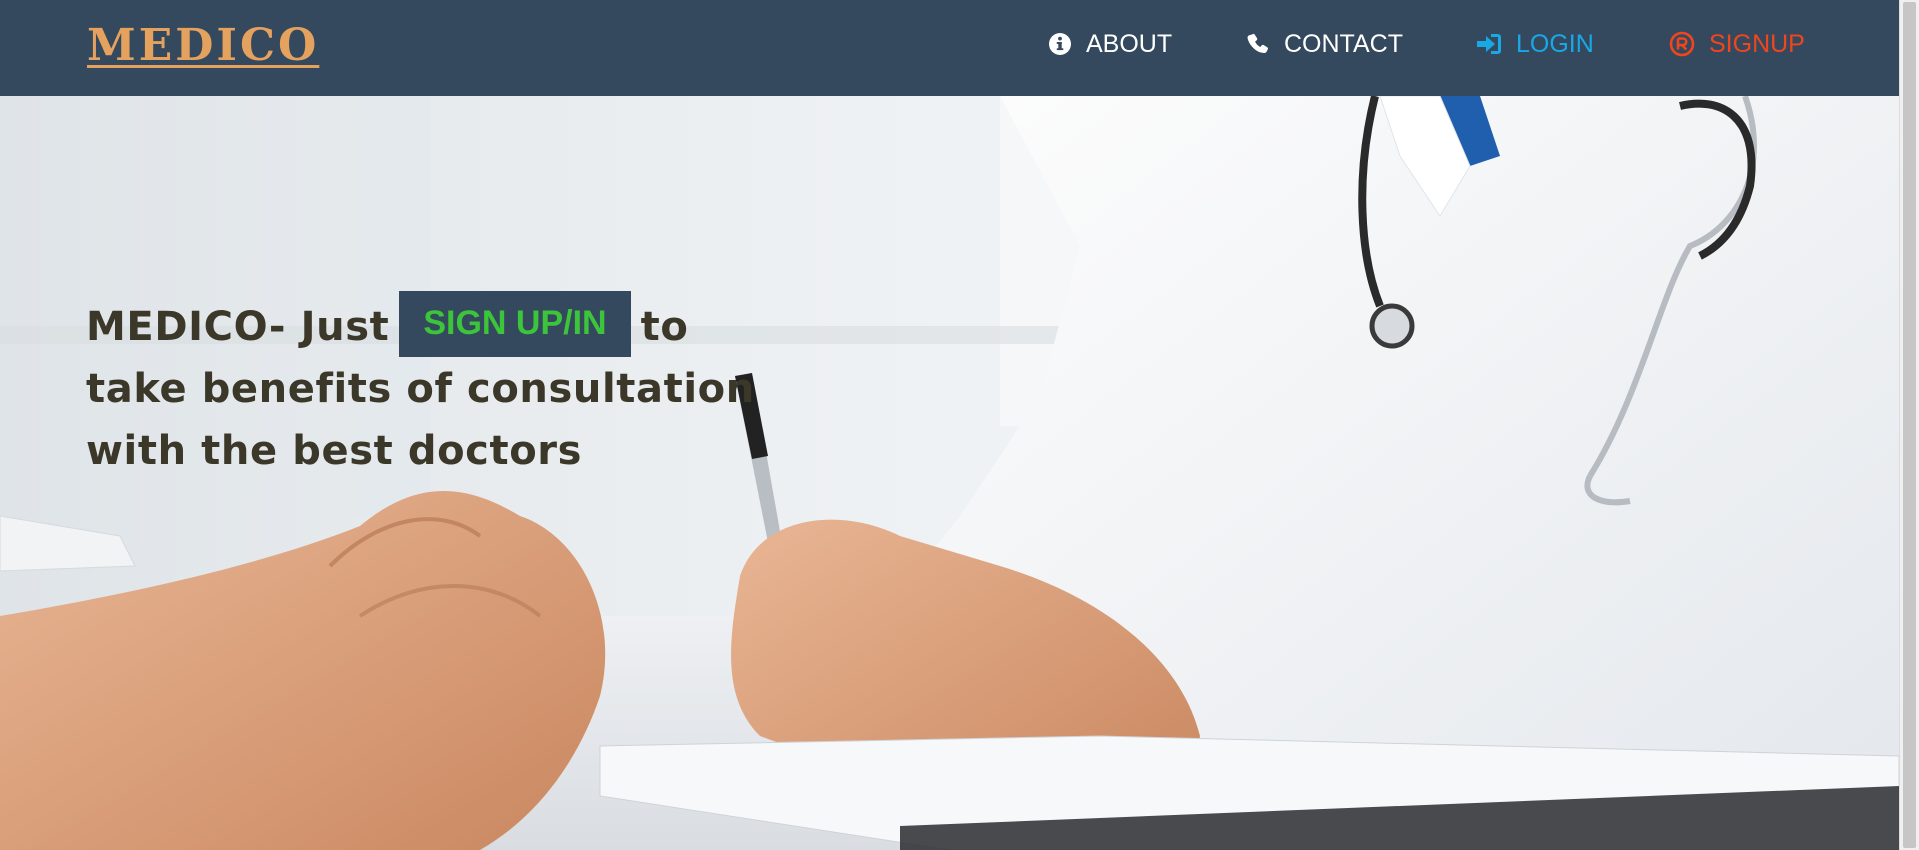 Image resolution: width=1919 pixels, height=850 pixels. I want to click on nav-contact-label: CONTACT, so click(1343, 43).